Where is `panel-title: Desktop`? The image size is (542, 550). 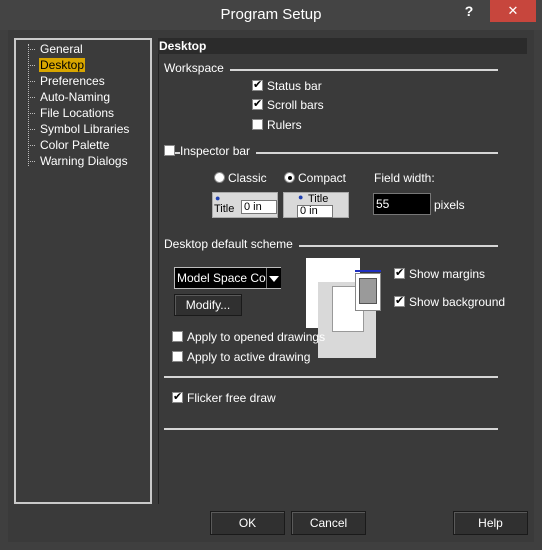
panel-title: Desktop is located at coordinates (342, 46).